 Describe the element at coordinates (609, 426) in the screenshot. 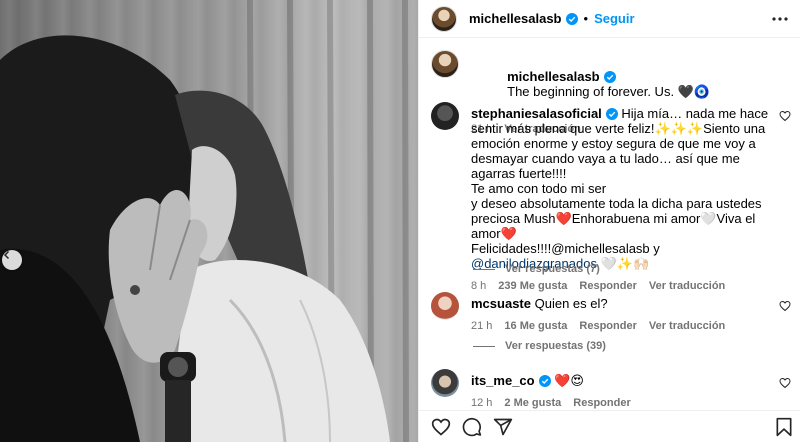

I see `action-bar` at that location.